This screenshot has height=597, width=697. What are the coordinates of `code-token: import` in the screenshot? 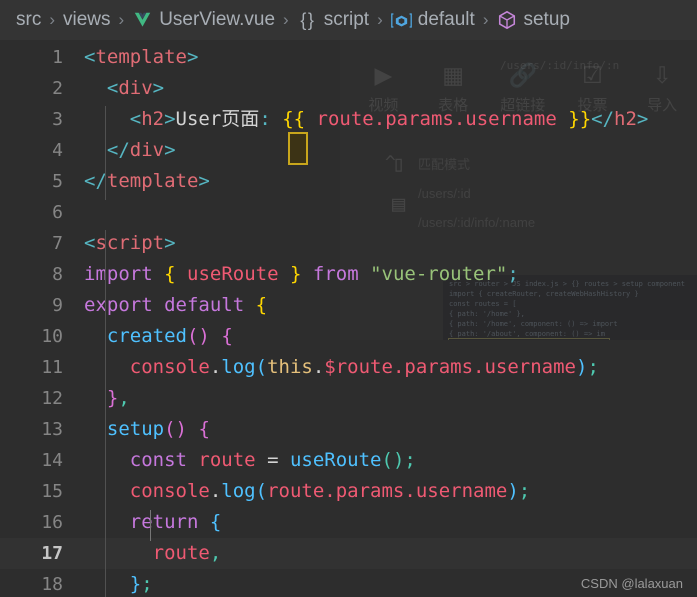 It's located at (118, 274).